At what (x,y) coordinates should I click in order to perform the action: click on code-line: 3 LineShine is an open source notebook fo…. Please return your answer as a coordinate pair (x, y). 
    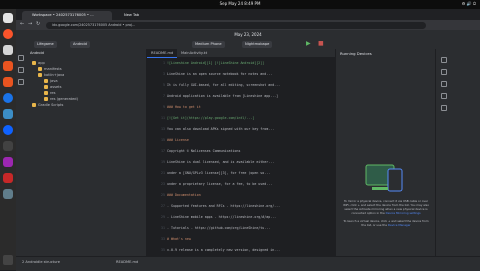
    Looking at the image, I should click on (218, 74).